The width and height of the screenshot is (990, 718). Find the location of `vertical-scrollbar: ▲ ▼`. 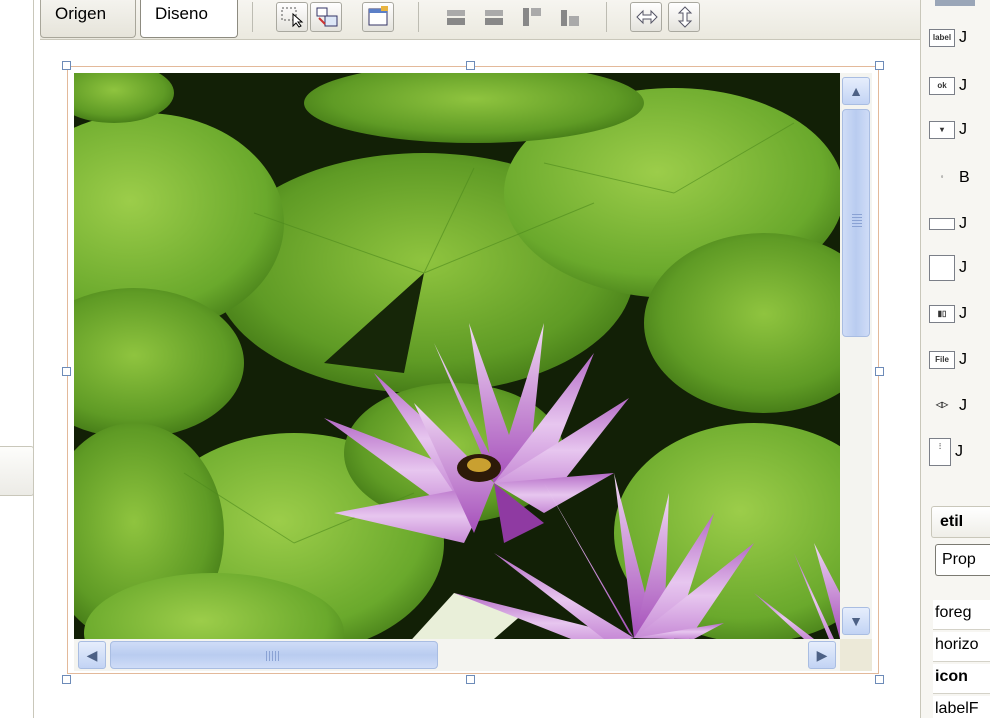

vertical-scrollbar: ▲ ▼ is located at coordinates (856, 356).